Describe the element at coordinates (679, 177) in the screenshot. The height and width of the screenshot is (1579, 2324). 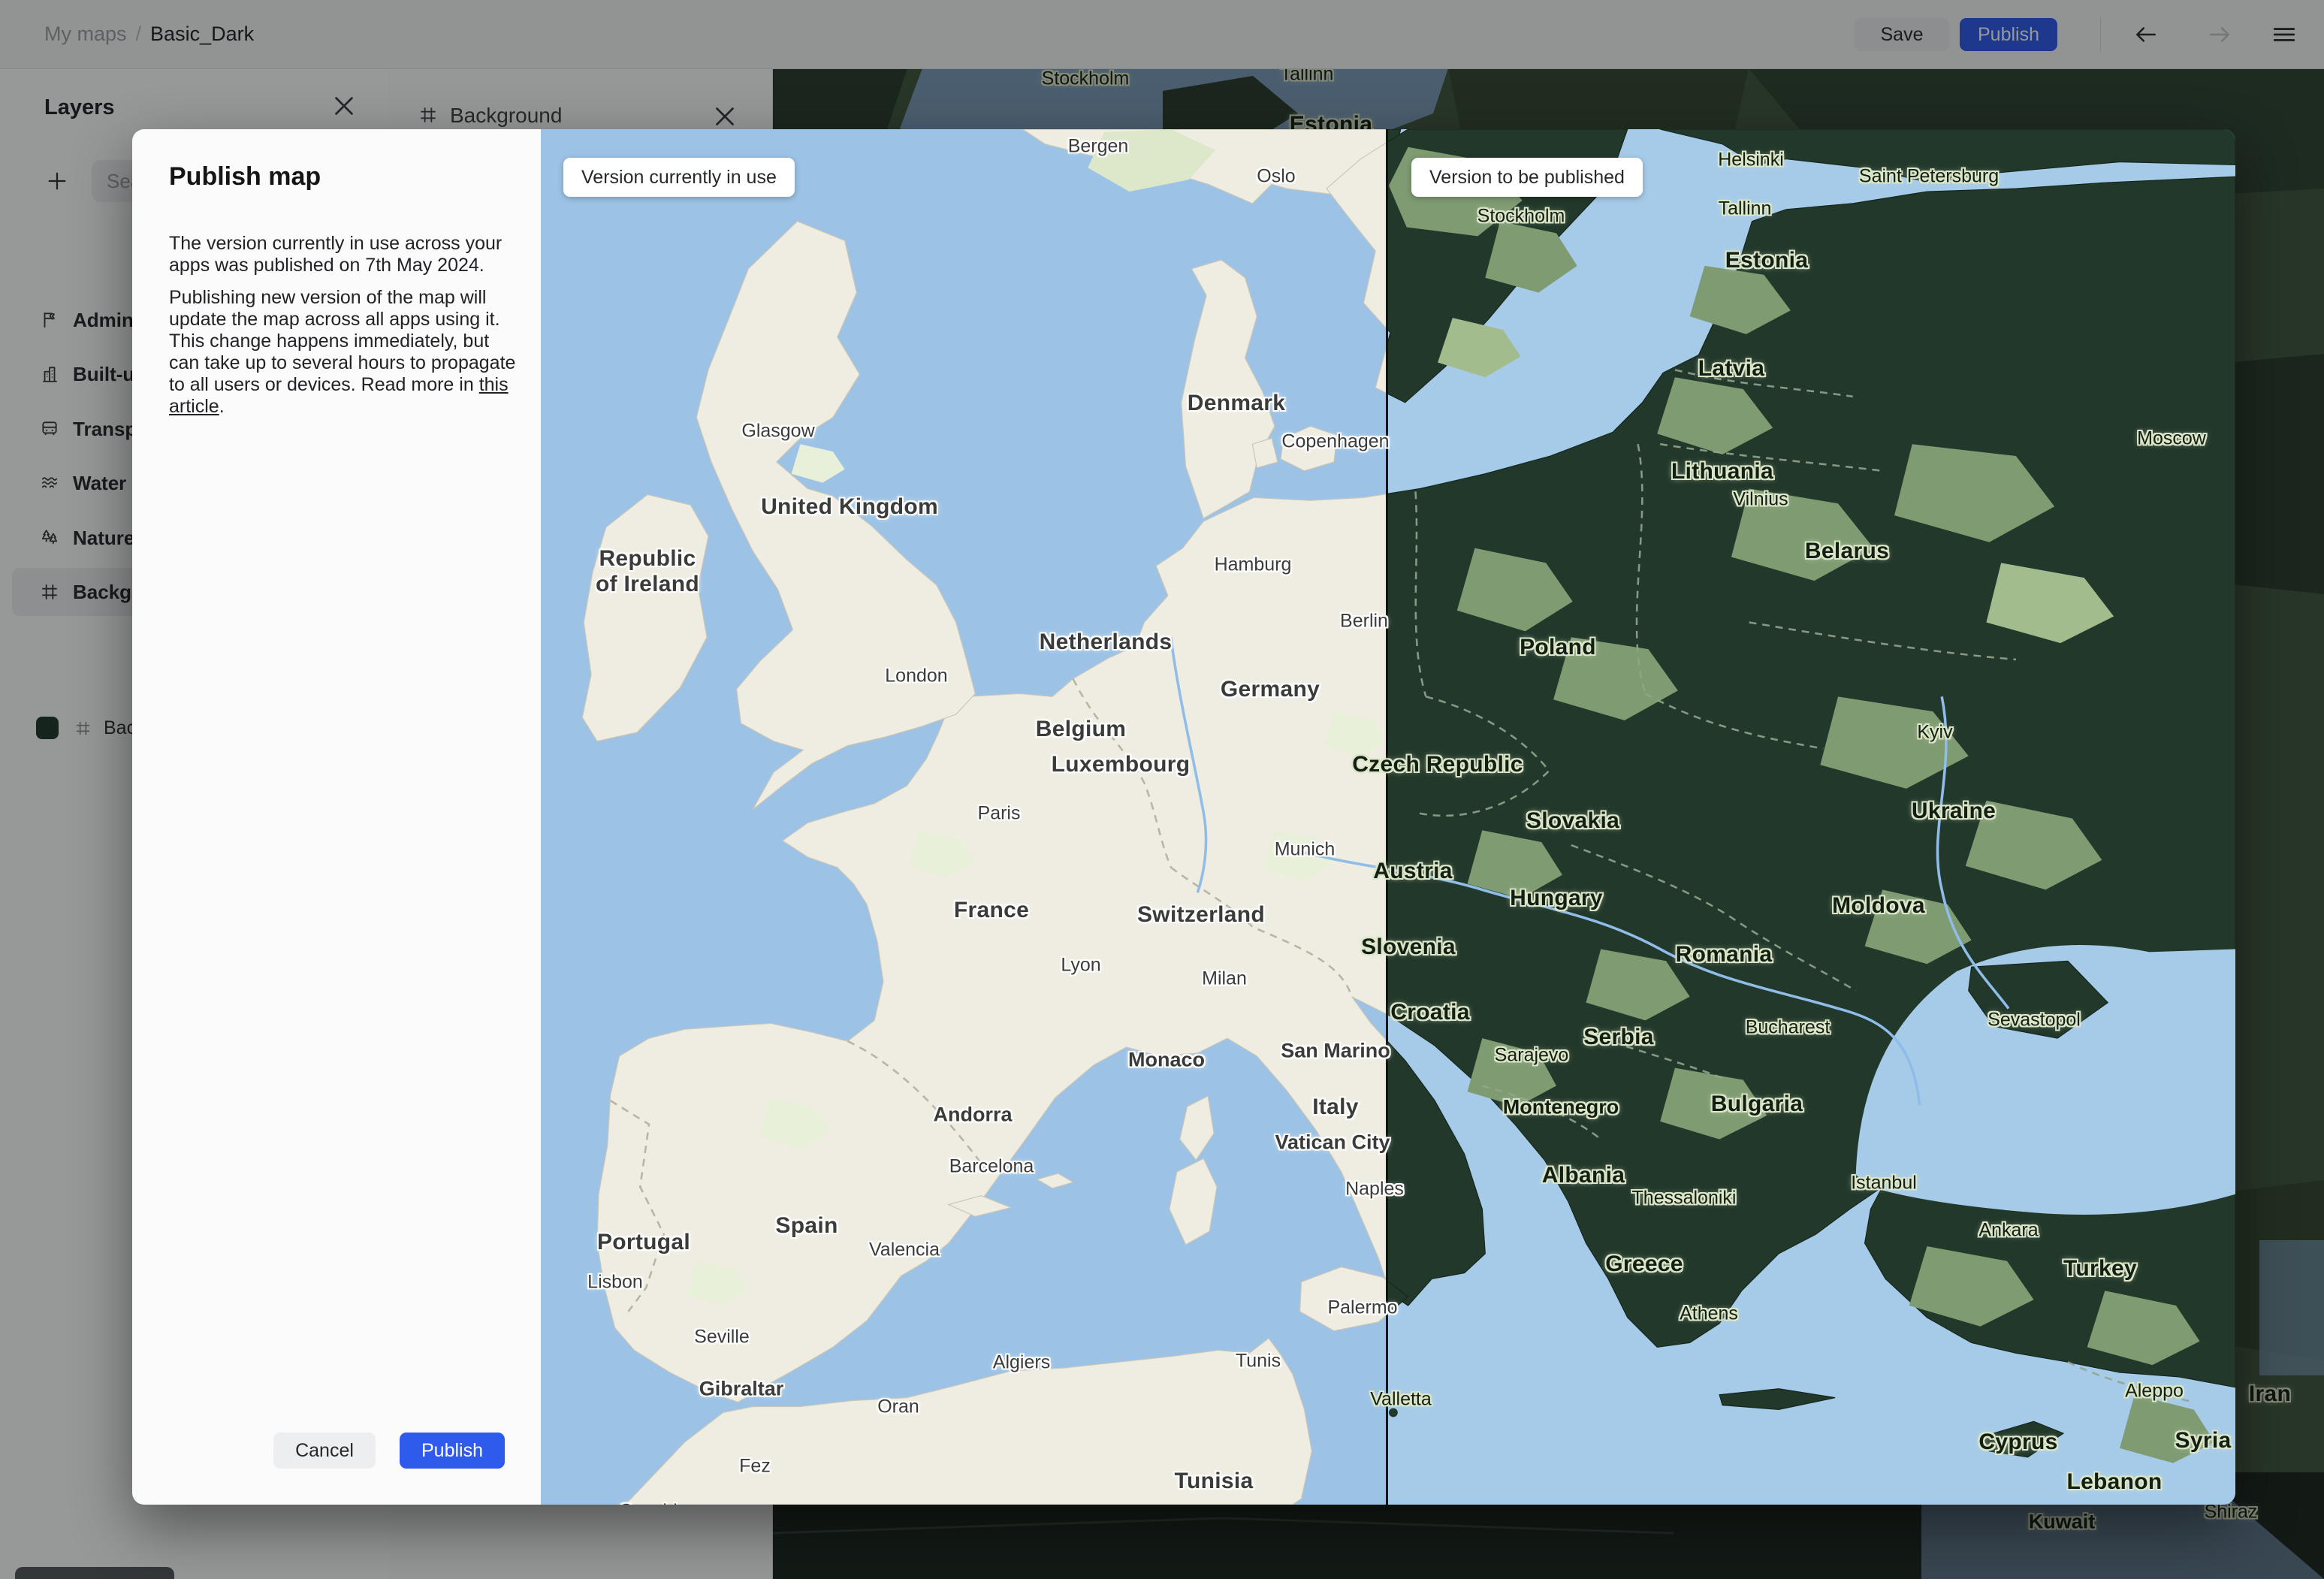
I see `current-version-badge: Version currently in use` at that location.